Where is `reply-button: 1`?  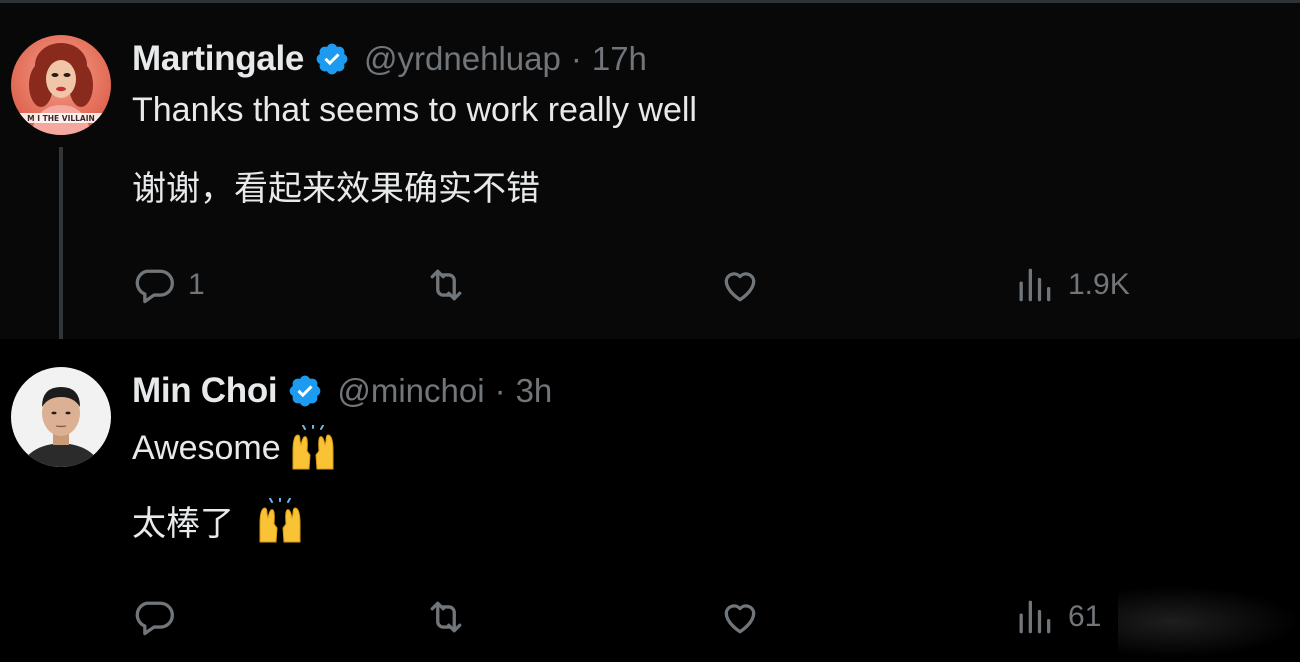 reply-button: 1 is located at coordinates (168, 285).